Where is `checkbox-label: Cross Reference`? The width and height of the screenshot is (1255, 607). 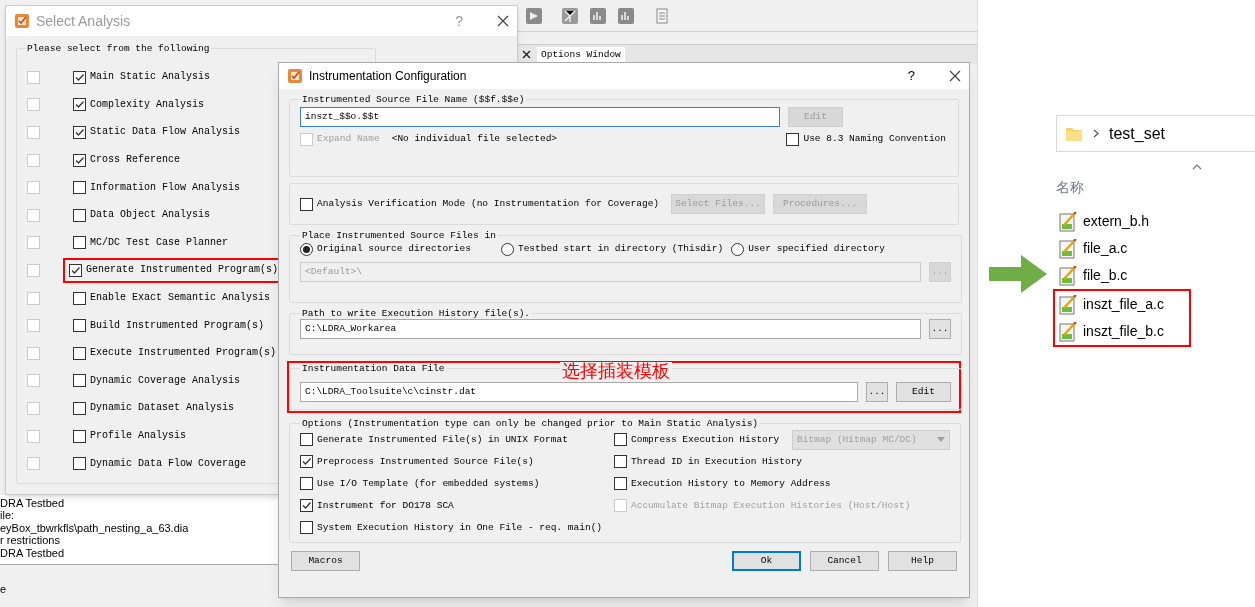
checkbox-label: Cross Reference is located at coordinates (135, 160).